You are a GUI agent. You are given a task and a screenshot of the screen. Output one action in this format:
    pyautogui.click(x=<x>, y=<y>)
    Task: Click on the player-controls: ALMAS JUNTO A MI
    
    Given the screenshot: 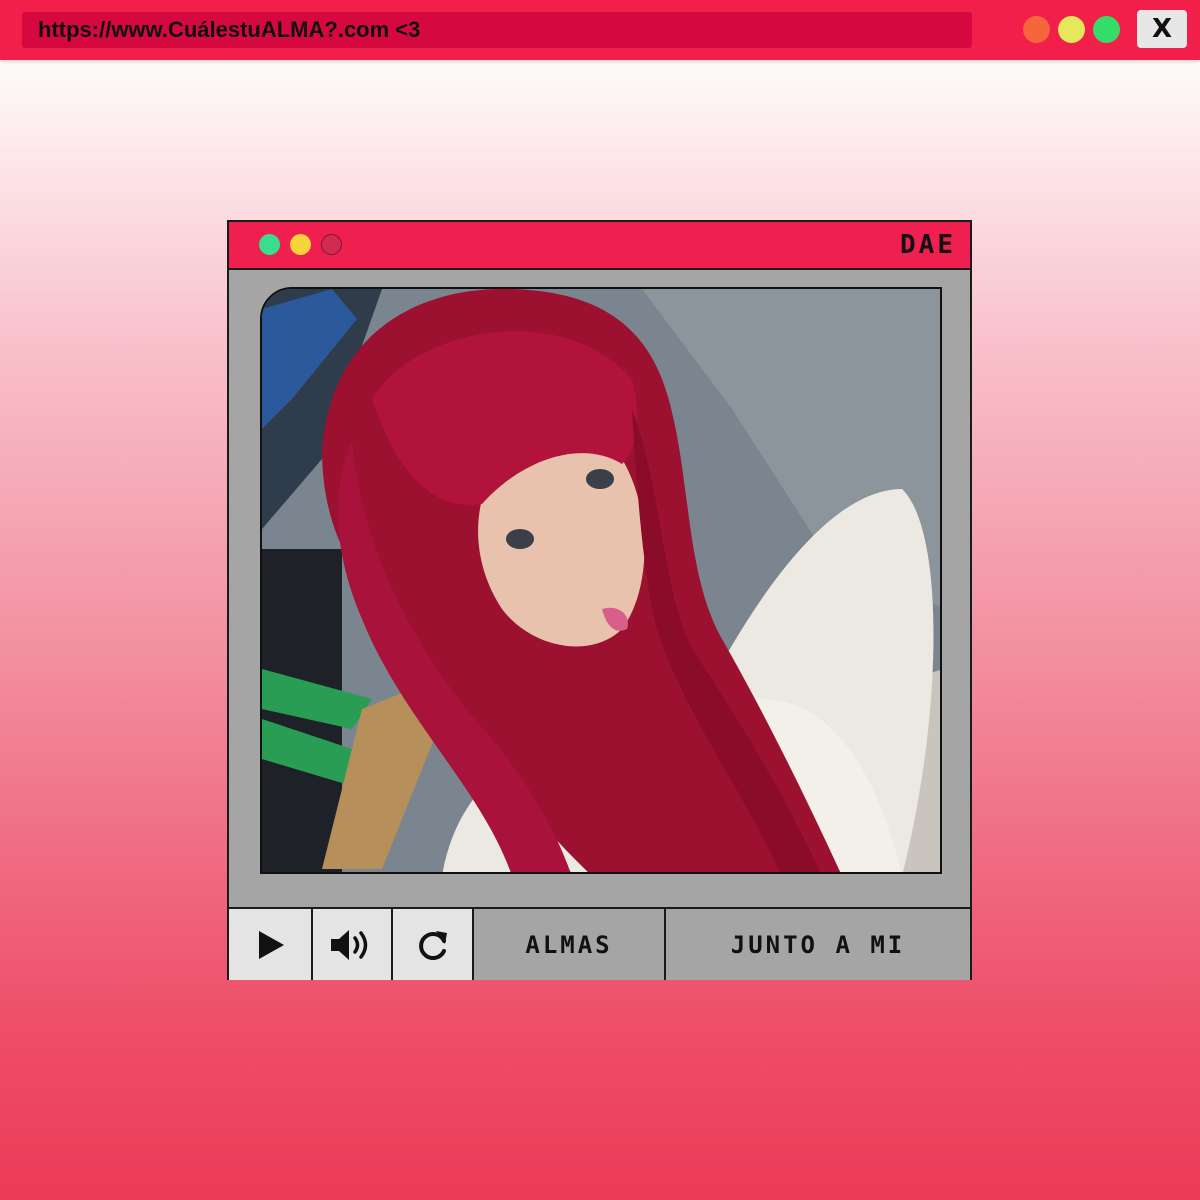 What is the action you would take?
    pyautogui.click(x=599, y=943)
    